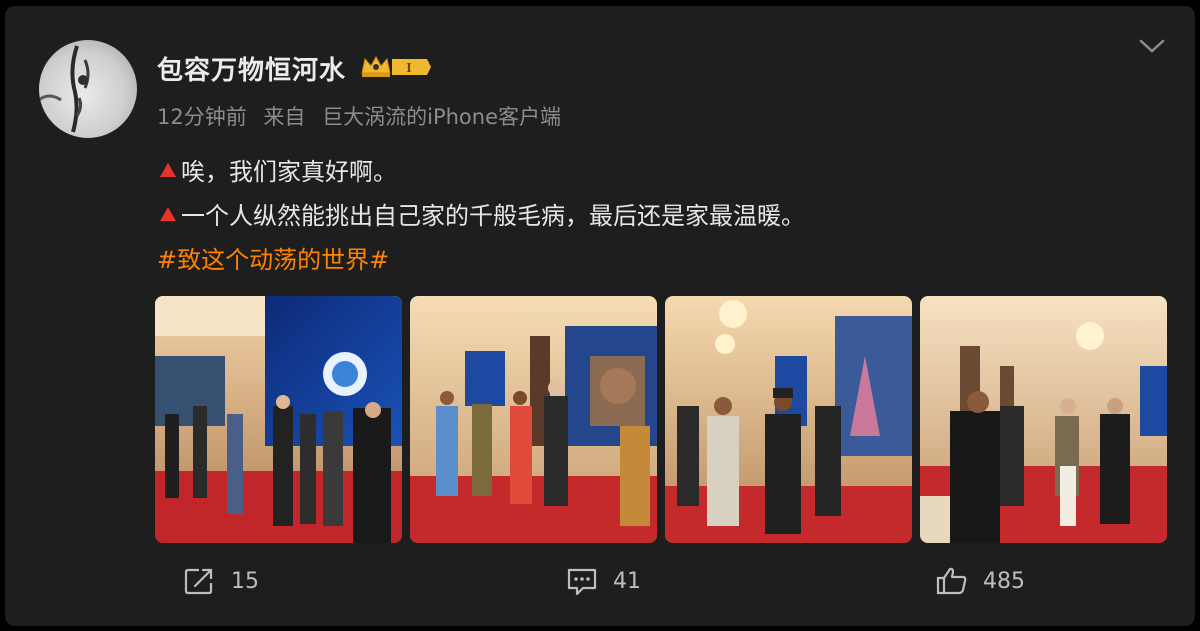 The image size is (1200, 631). I want to click on action-bar: 15 41 485, so click(600, 583).